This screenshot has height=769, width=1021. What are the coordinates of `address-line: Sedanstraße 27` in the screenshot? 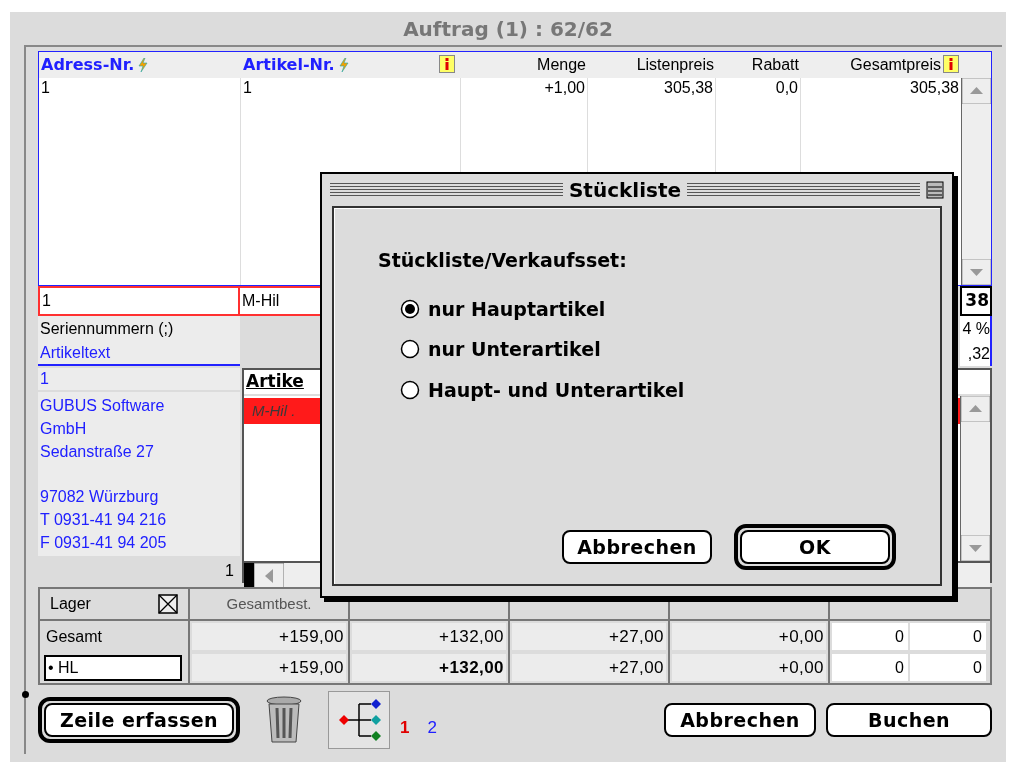 It's located at (97, 452).